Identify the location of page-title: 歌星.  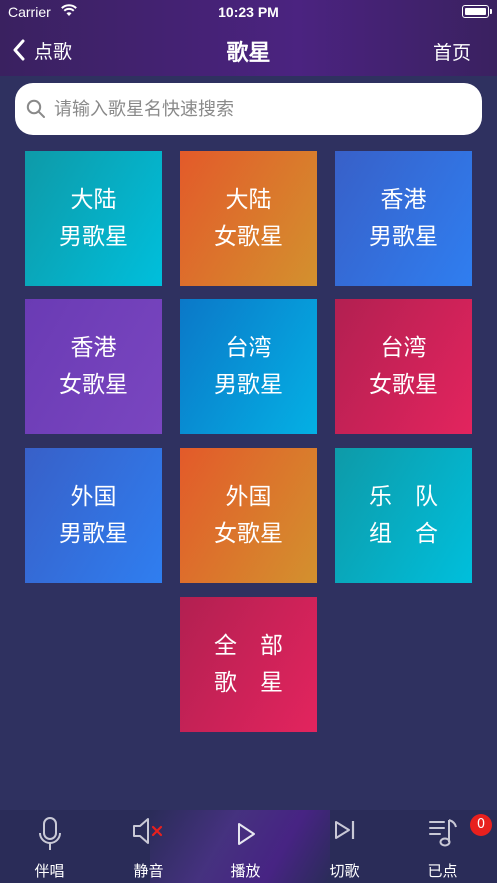
(248, 53).